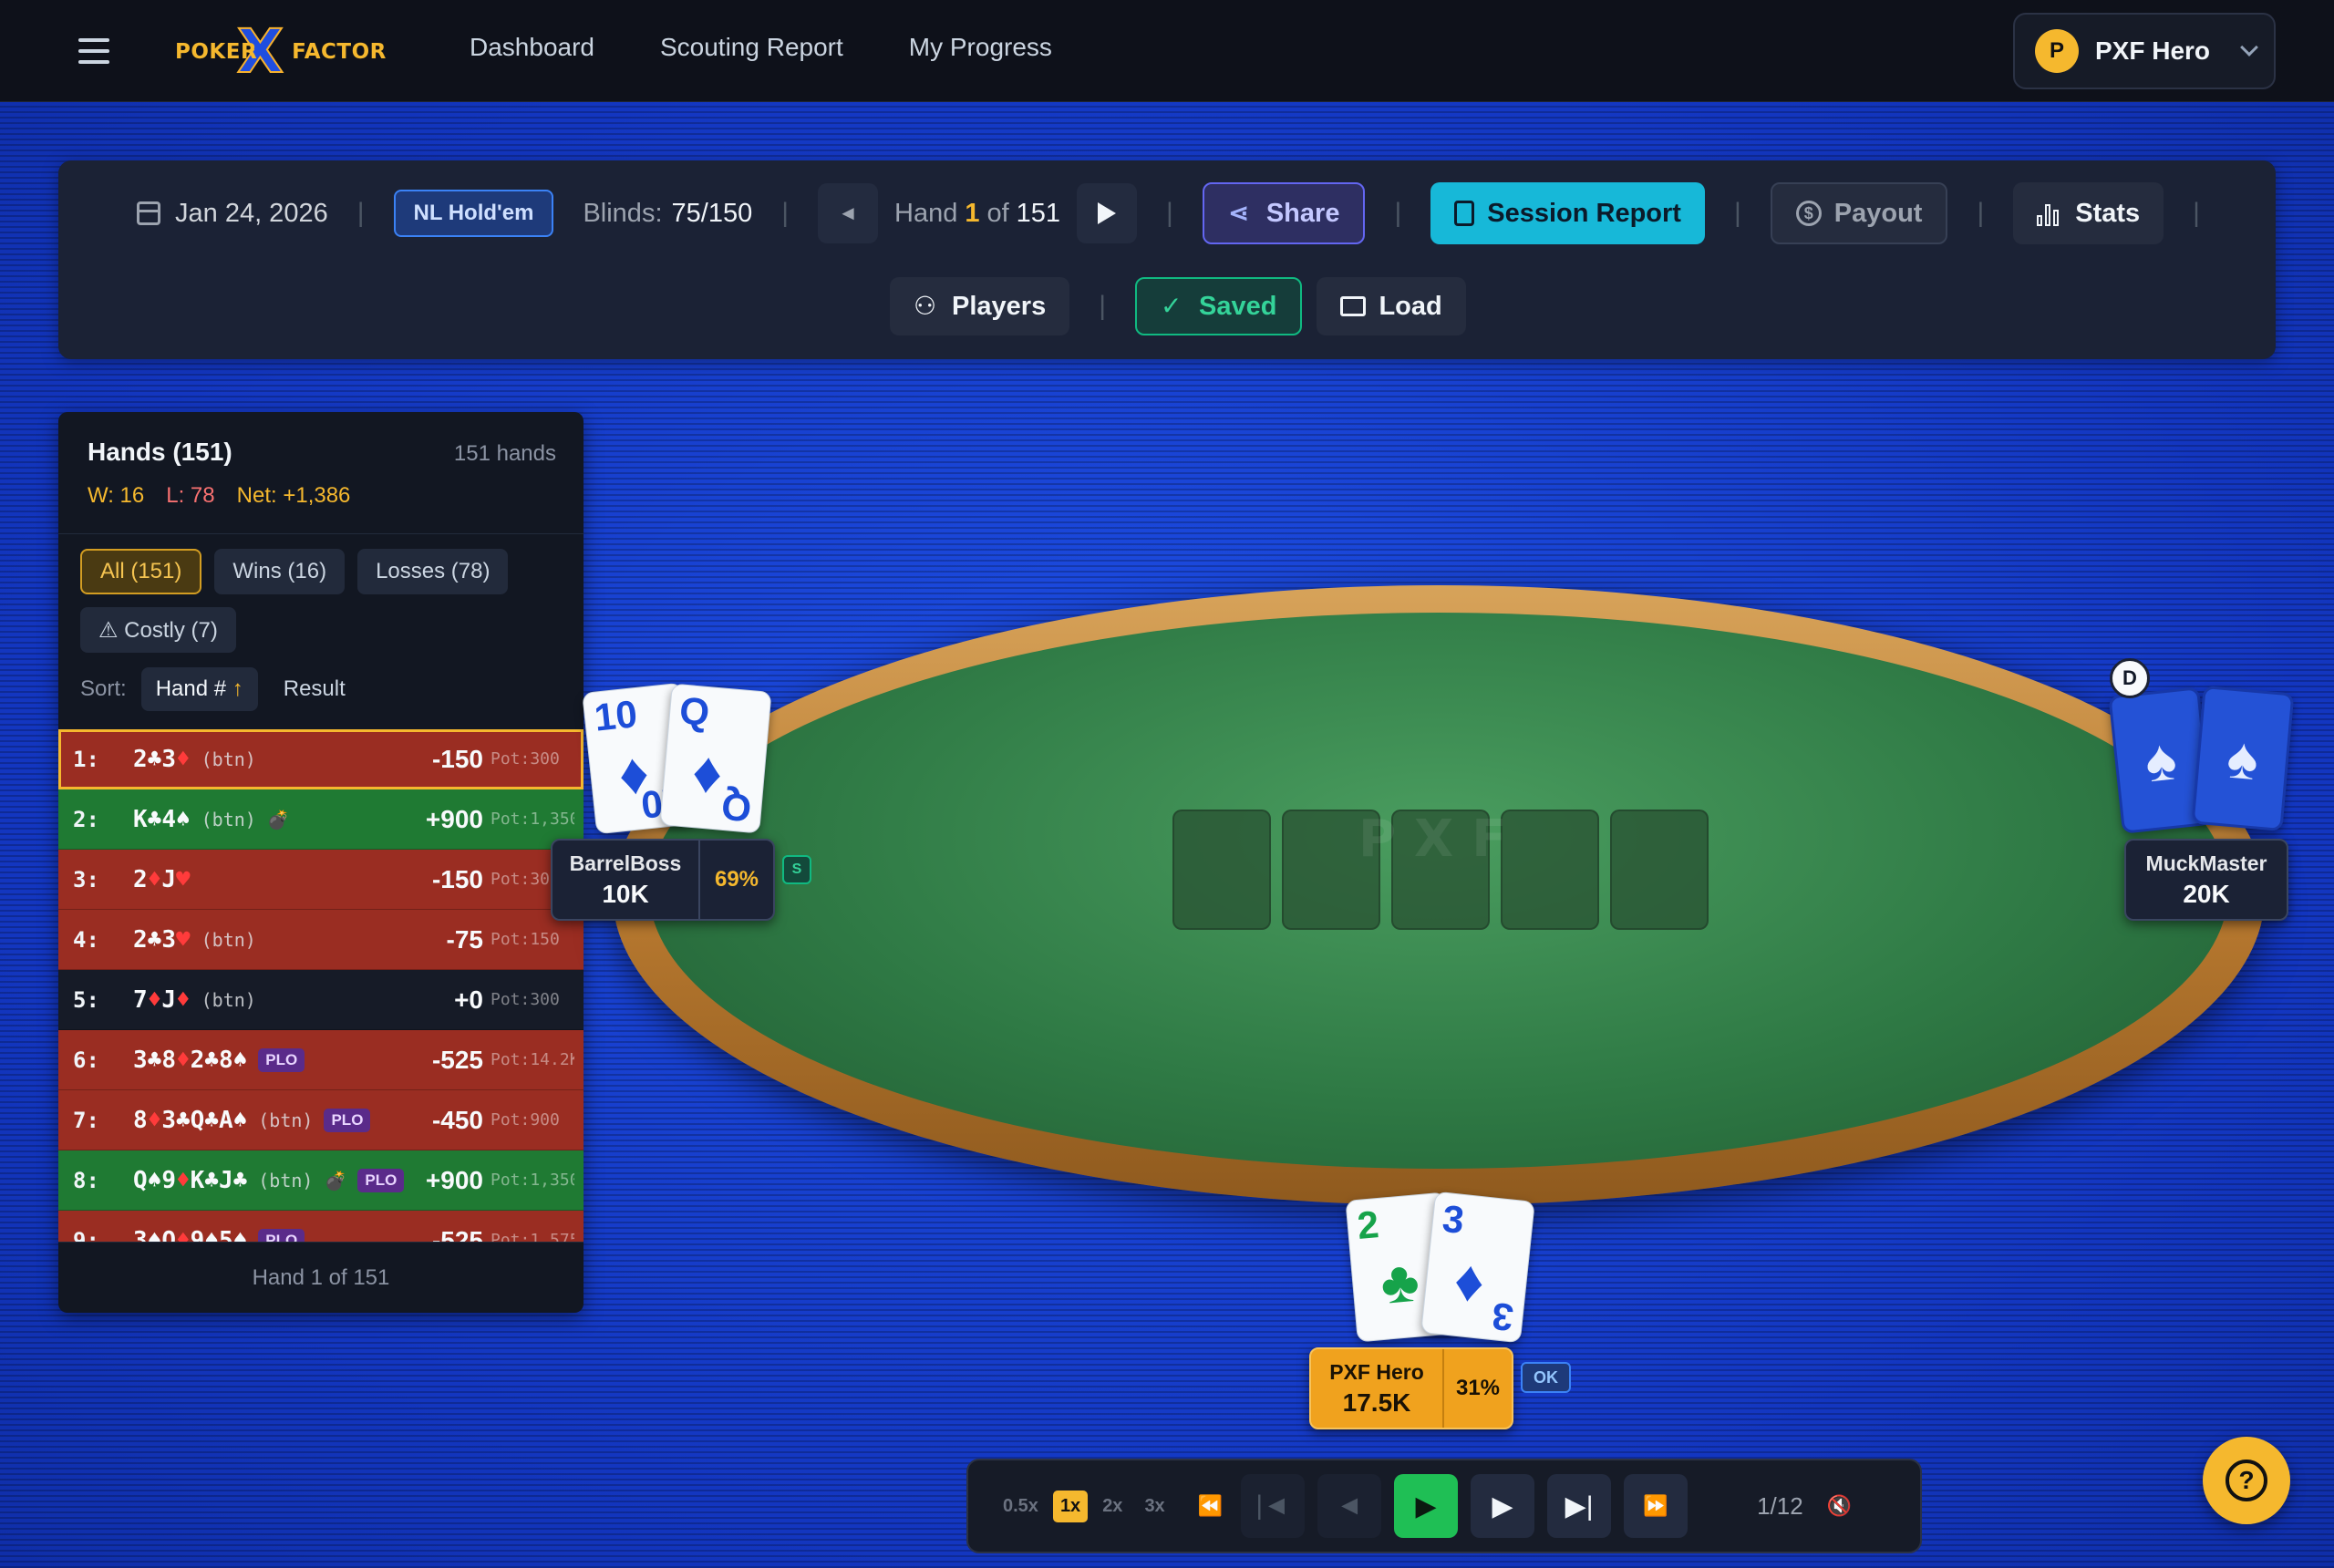 This screenshot has height=1568, width=2334. What do you see at coordinates (735, 880) in the screenshot?
I see `player-equity: 69%` at bounding box center [735, 880].